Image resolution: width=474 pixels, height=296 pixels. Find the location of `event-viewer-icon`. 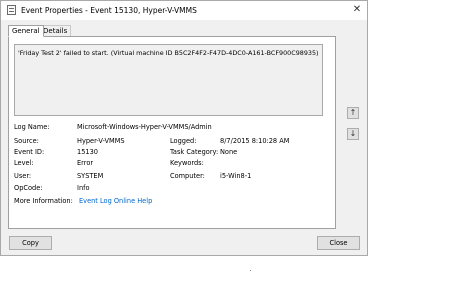

event-viewer-icon is located at coordinates (11, 10).